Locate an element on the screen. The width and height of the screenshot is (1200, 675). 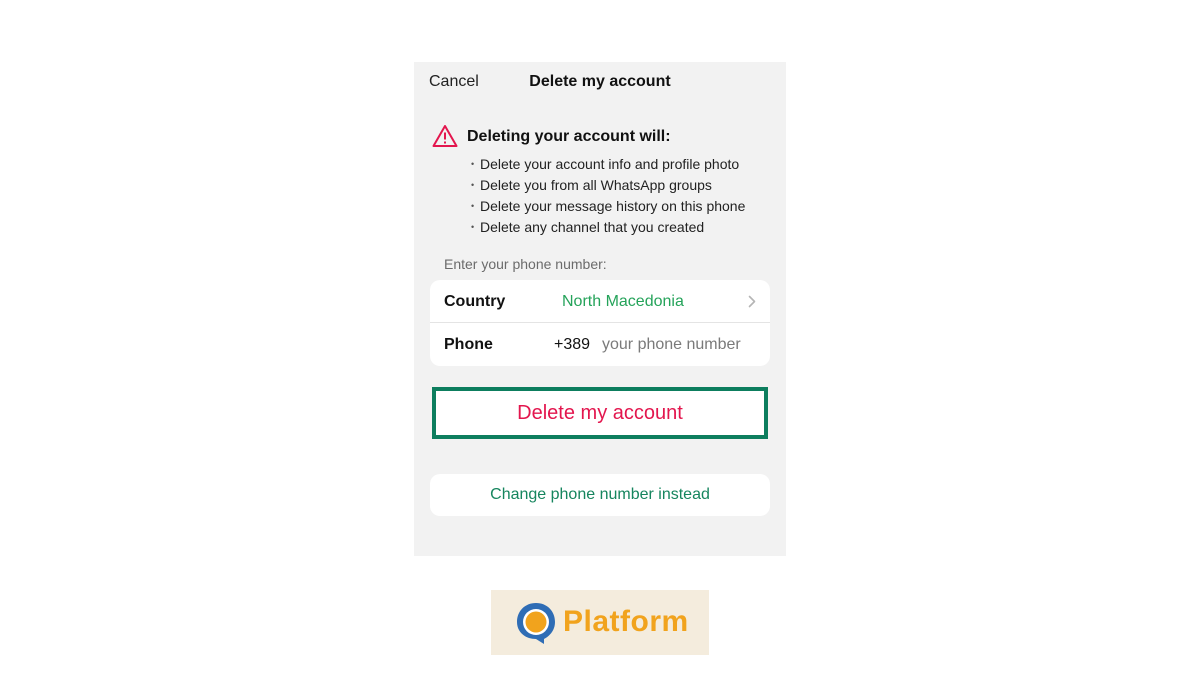
warning-title: Deleting your account will: is located at coordinates (569, 136).